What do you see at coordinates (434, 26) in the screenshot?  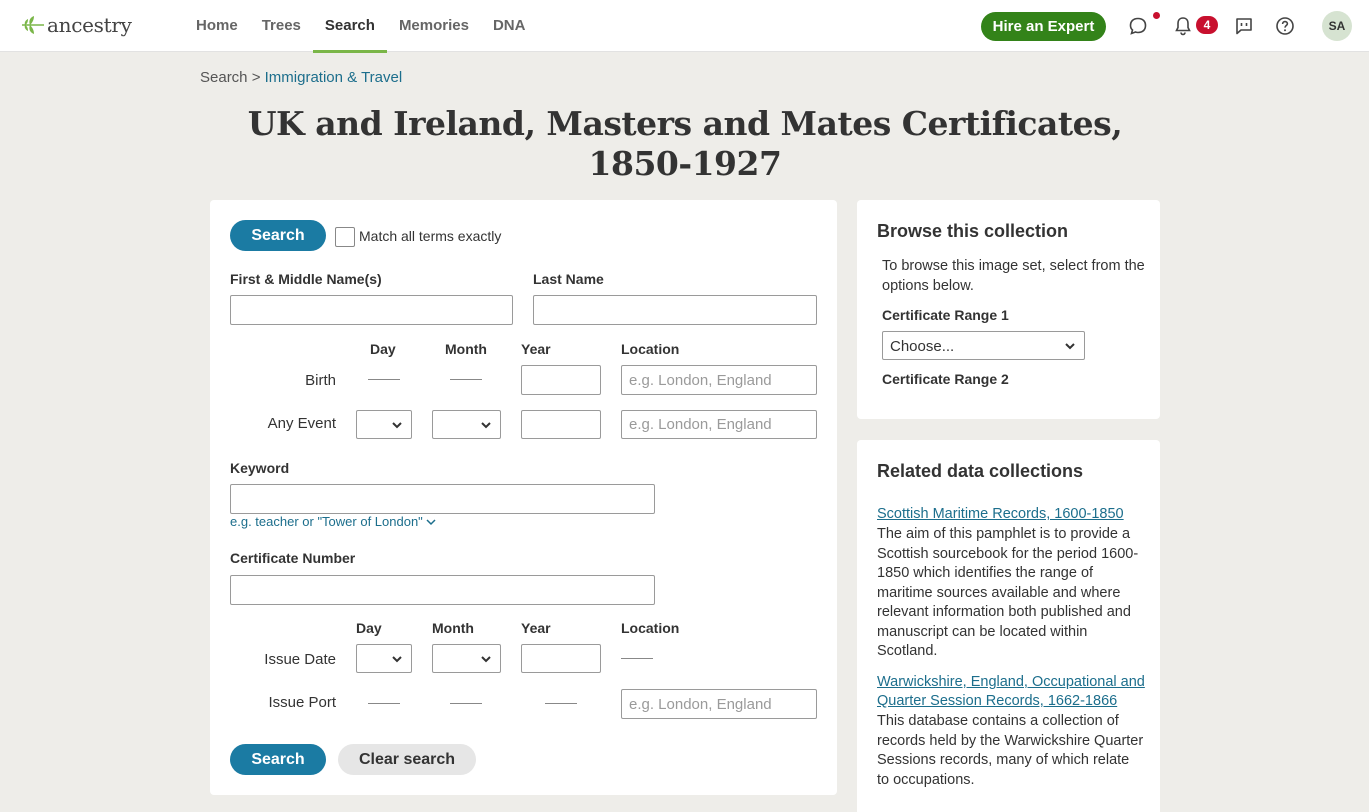 I see `nav-memories: Memories` at bounding box center [434, 26].